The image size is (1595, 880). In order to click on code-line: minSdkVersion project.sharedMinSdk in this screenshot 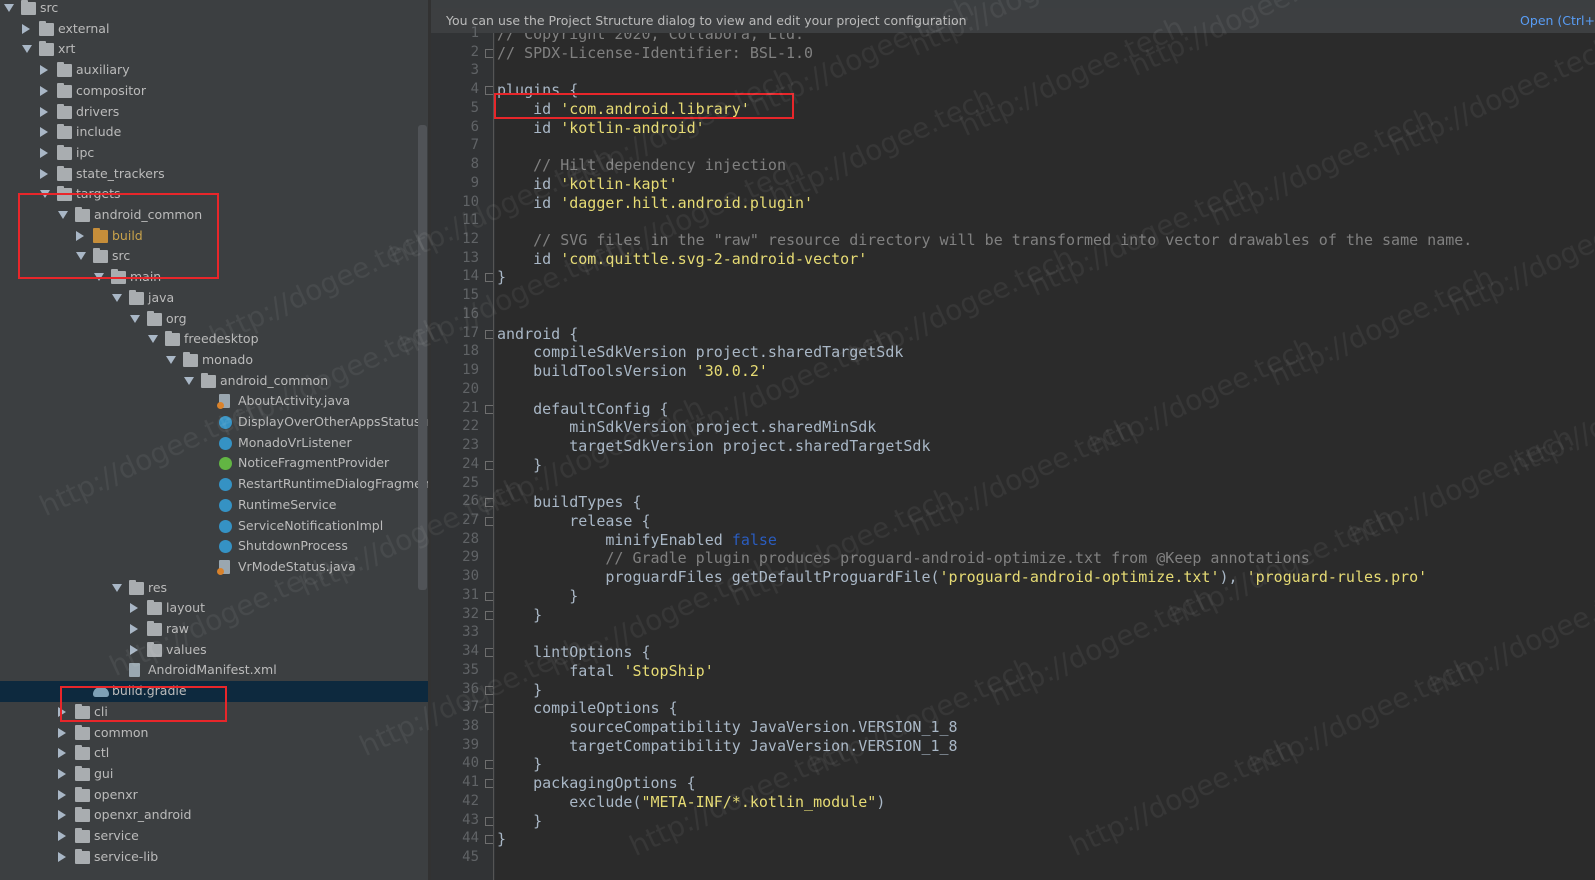, I will do `click(686, 427)`.